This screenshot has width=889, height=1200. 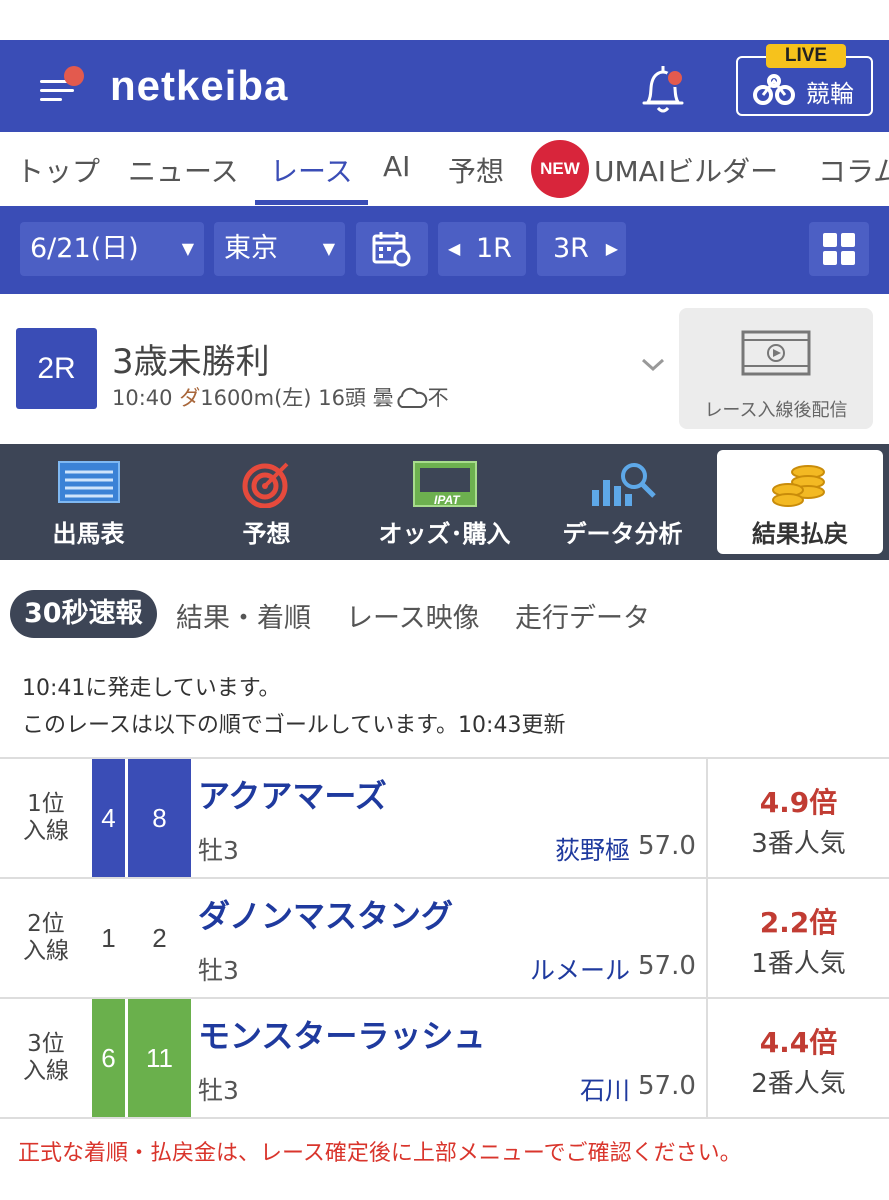 What do you see at coordinates (58, 170) in the screenshot?
I see `nav-top: トップ` at bounding box center [58, 170].